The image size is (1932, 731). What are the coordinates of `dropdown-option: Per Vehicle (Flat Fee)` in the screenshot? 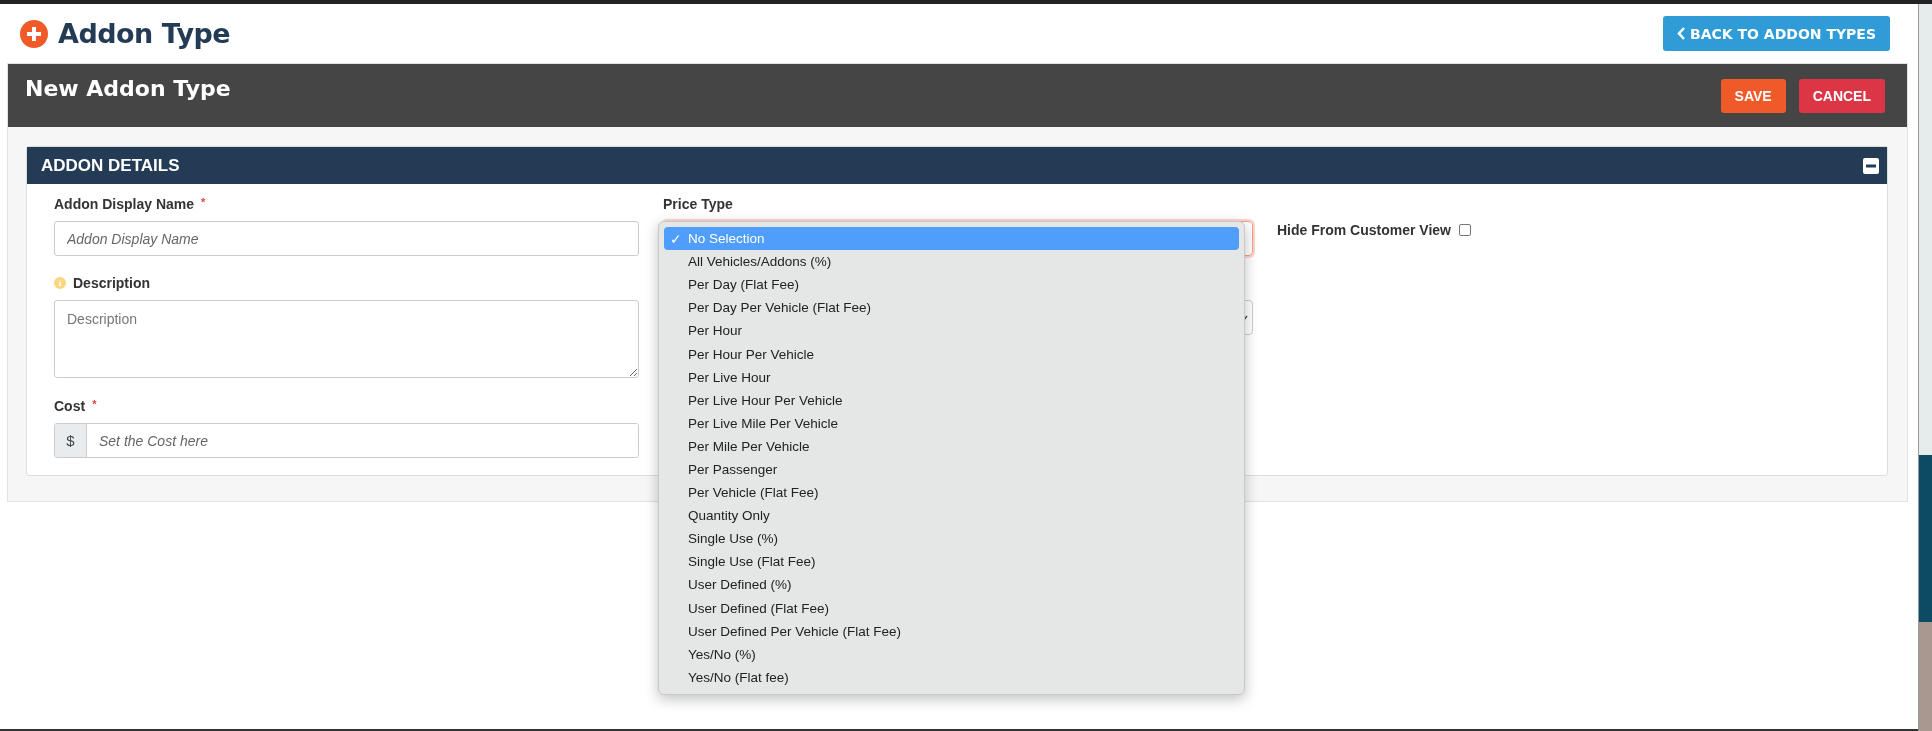 It's located at (951, 493).